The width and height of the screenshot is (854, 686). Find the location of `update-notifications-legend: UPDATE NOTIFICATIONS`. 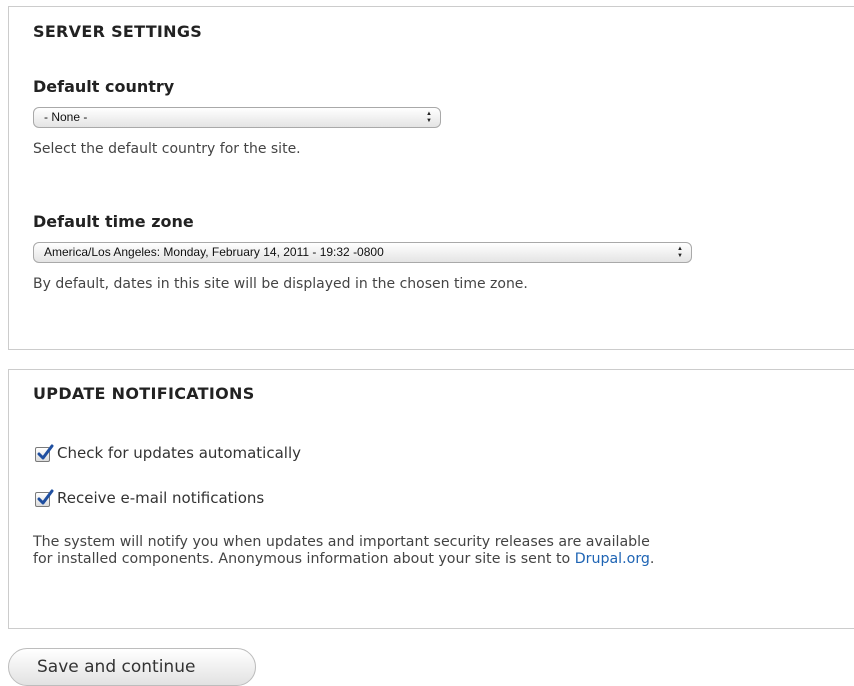

update-notifications-legend: UPDATE NOTIFICATIONS is located at coordinates (144, 393).